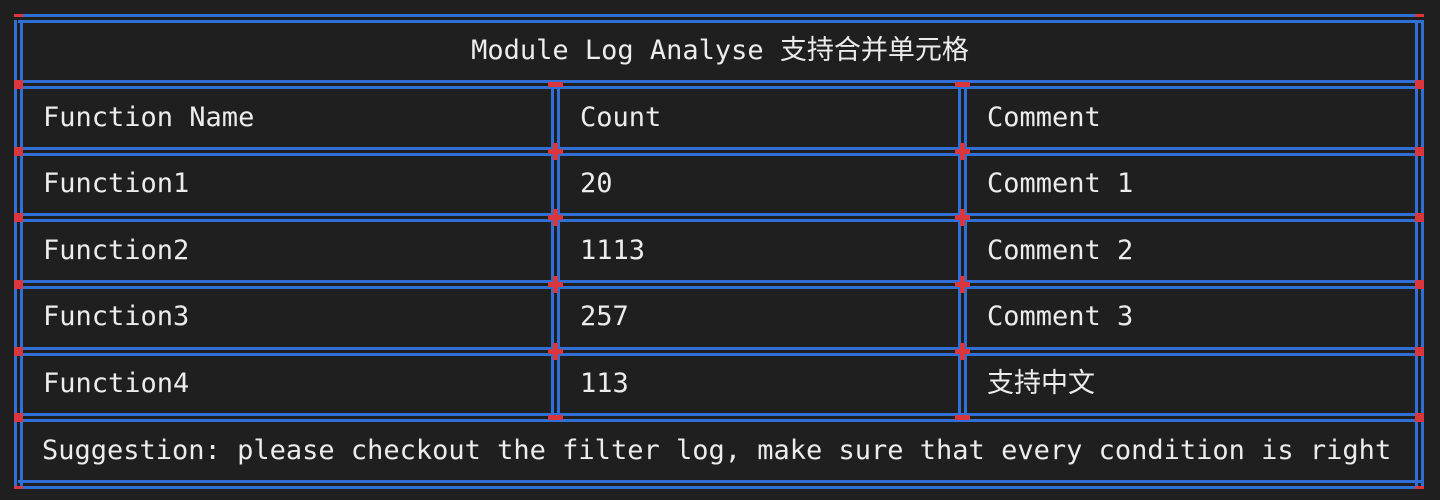 Image resolution: width=1440 pixels, height=500 pixels. What do you see at coordinates (1060, 316) in the screenshot?
I see `cell-comment: Comment 3` at bounding box center [1060, 316].